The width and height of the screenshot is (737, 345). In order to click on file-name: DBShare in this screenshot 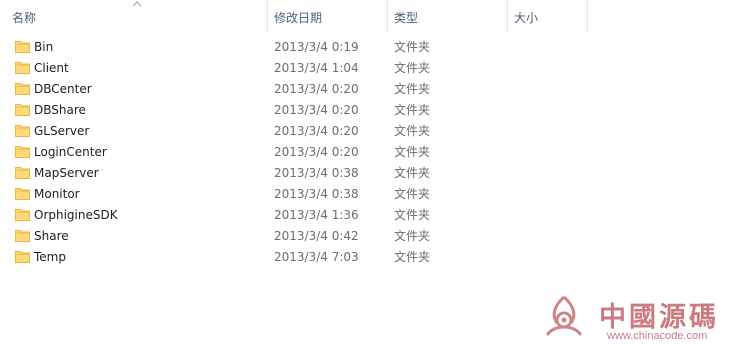, I will do `click(60, 110)`.